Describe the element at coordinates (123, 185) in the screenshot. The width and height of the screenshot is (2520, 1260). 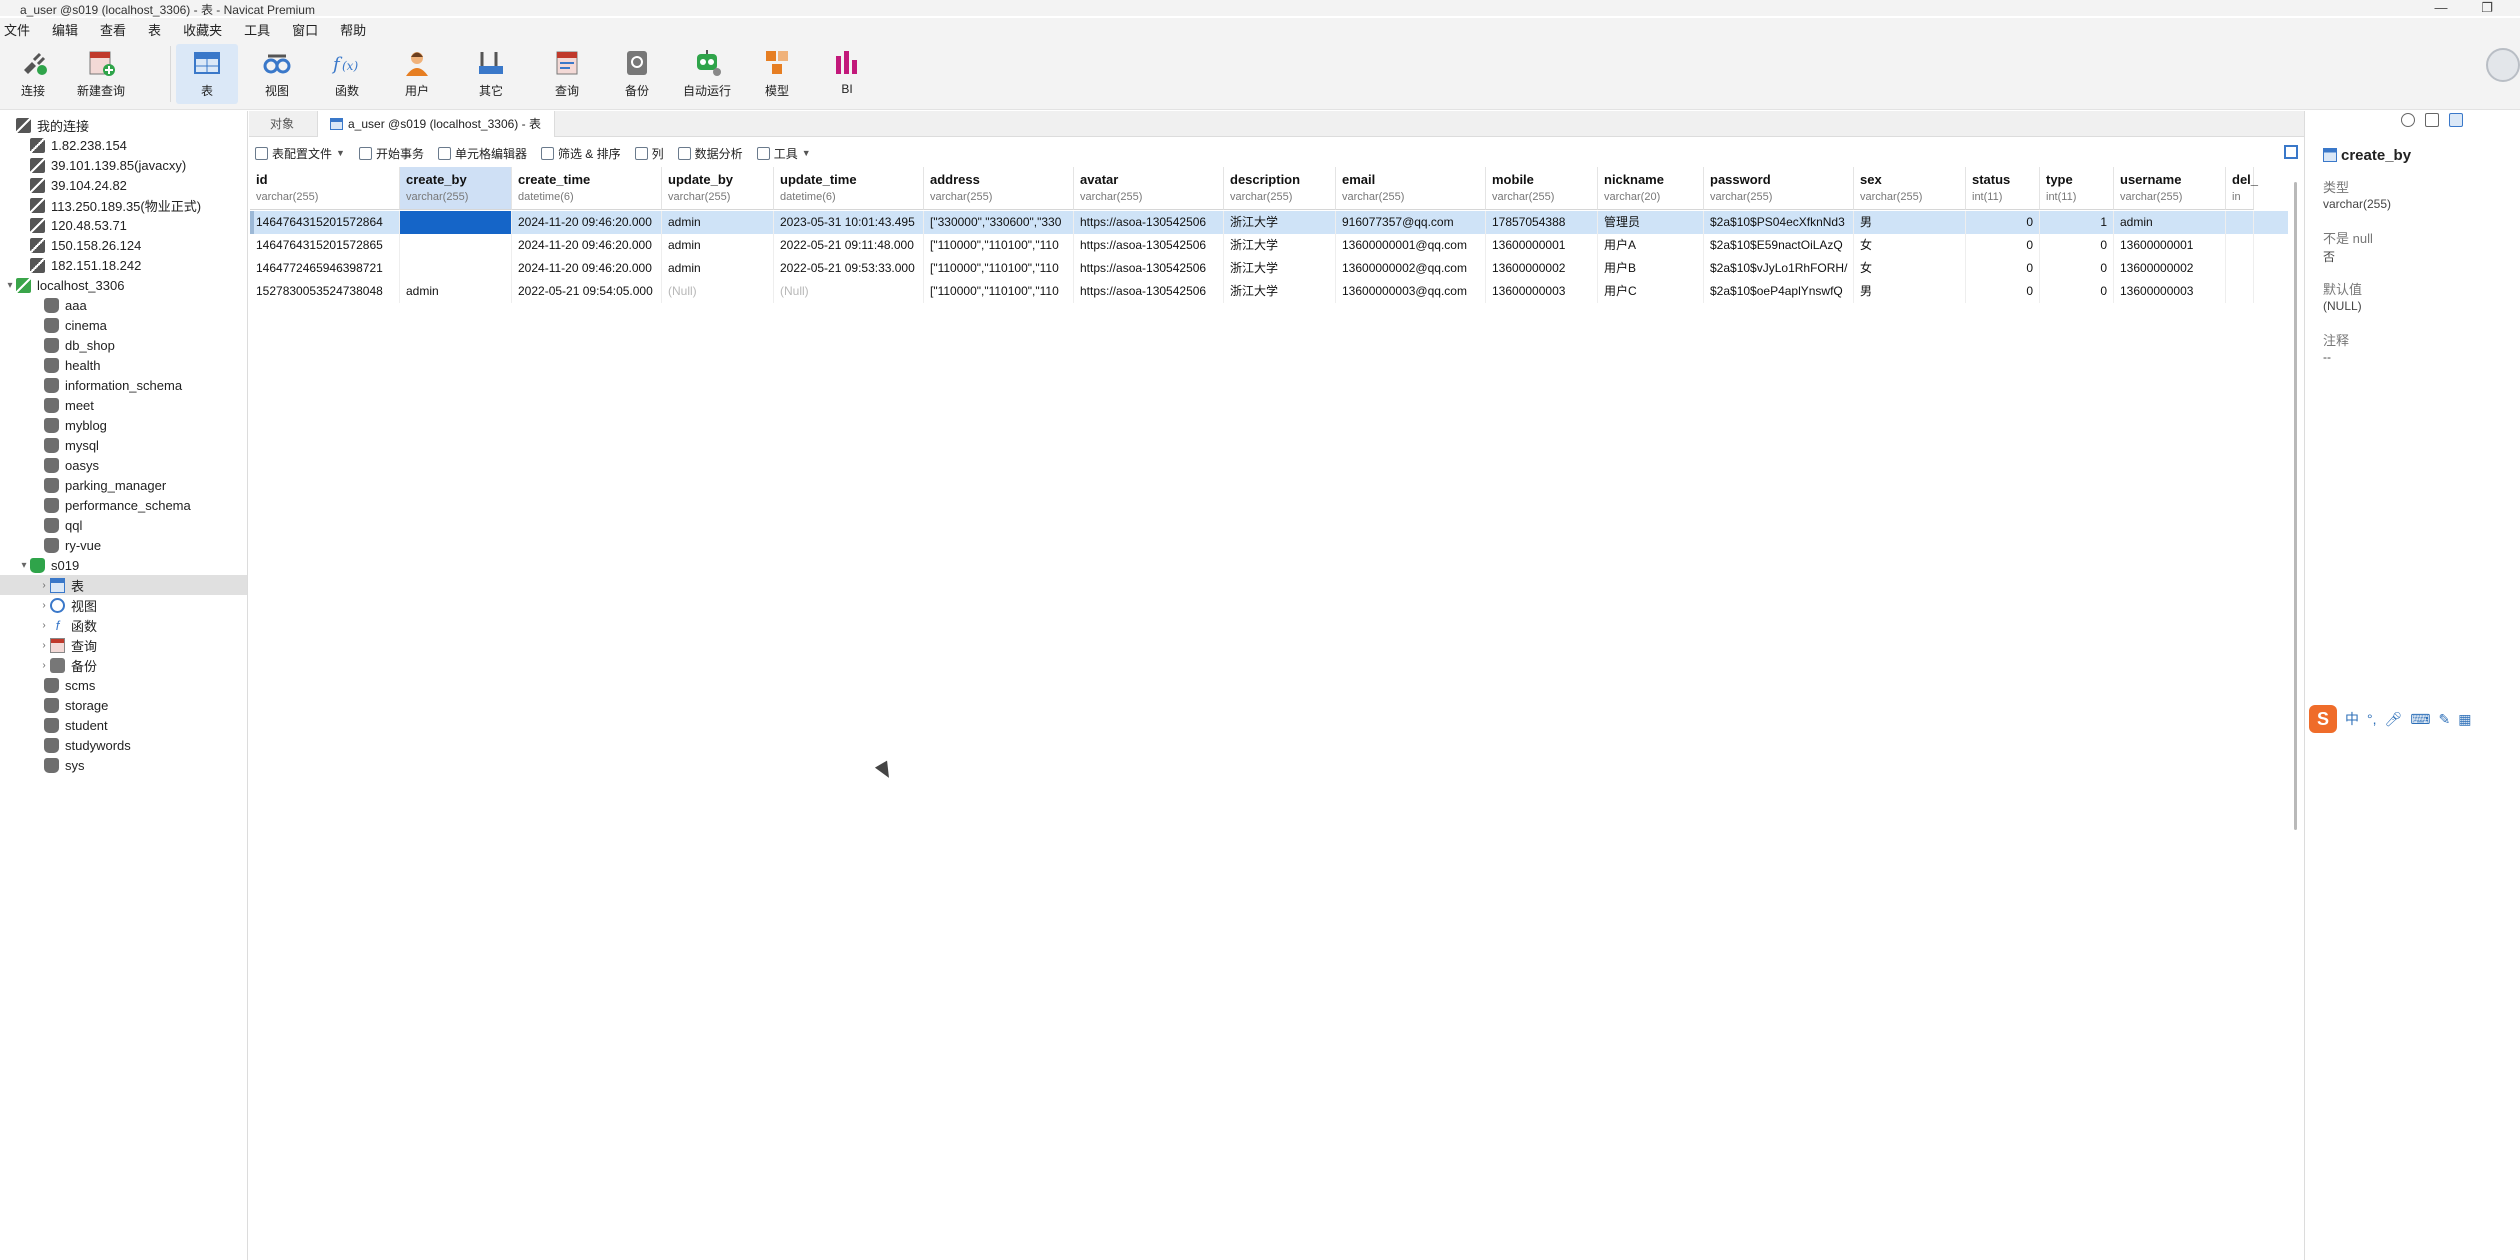
I see `tree-connection: 39.104.24.82` at that location.